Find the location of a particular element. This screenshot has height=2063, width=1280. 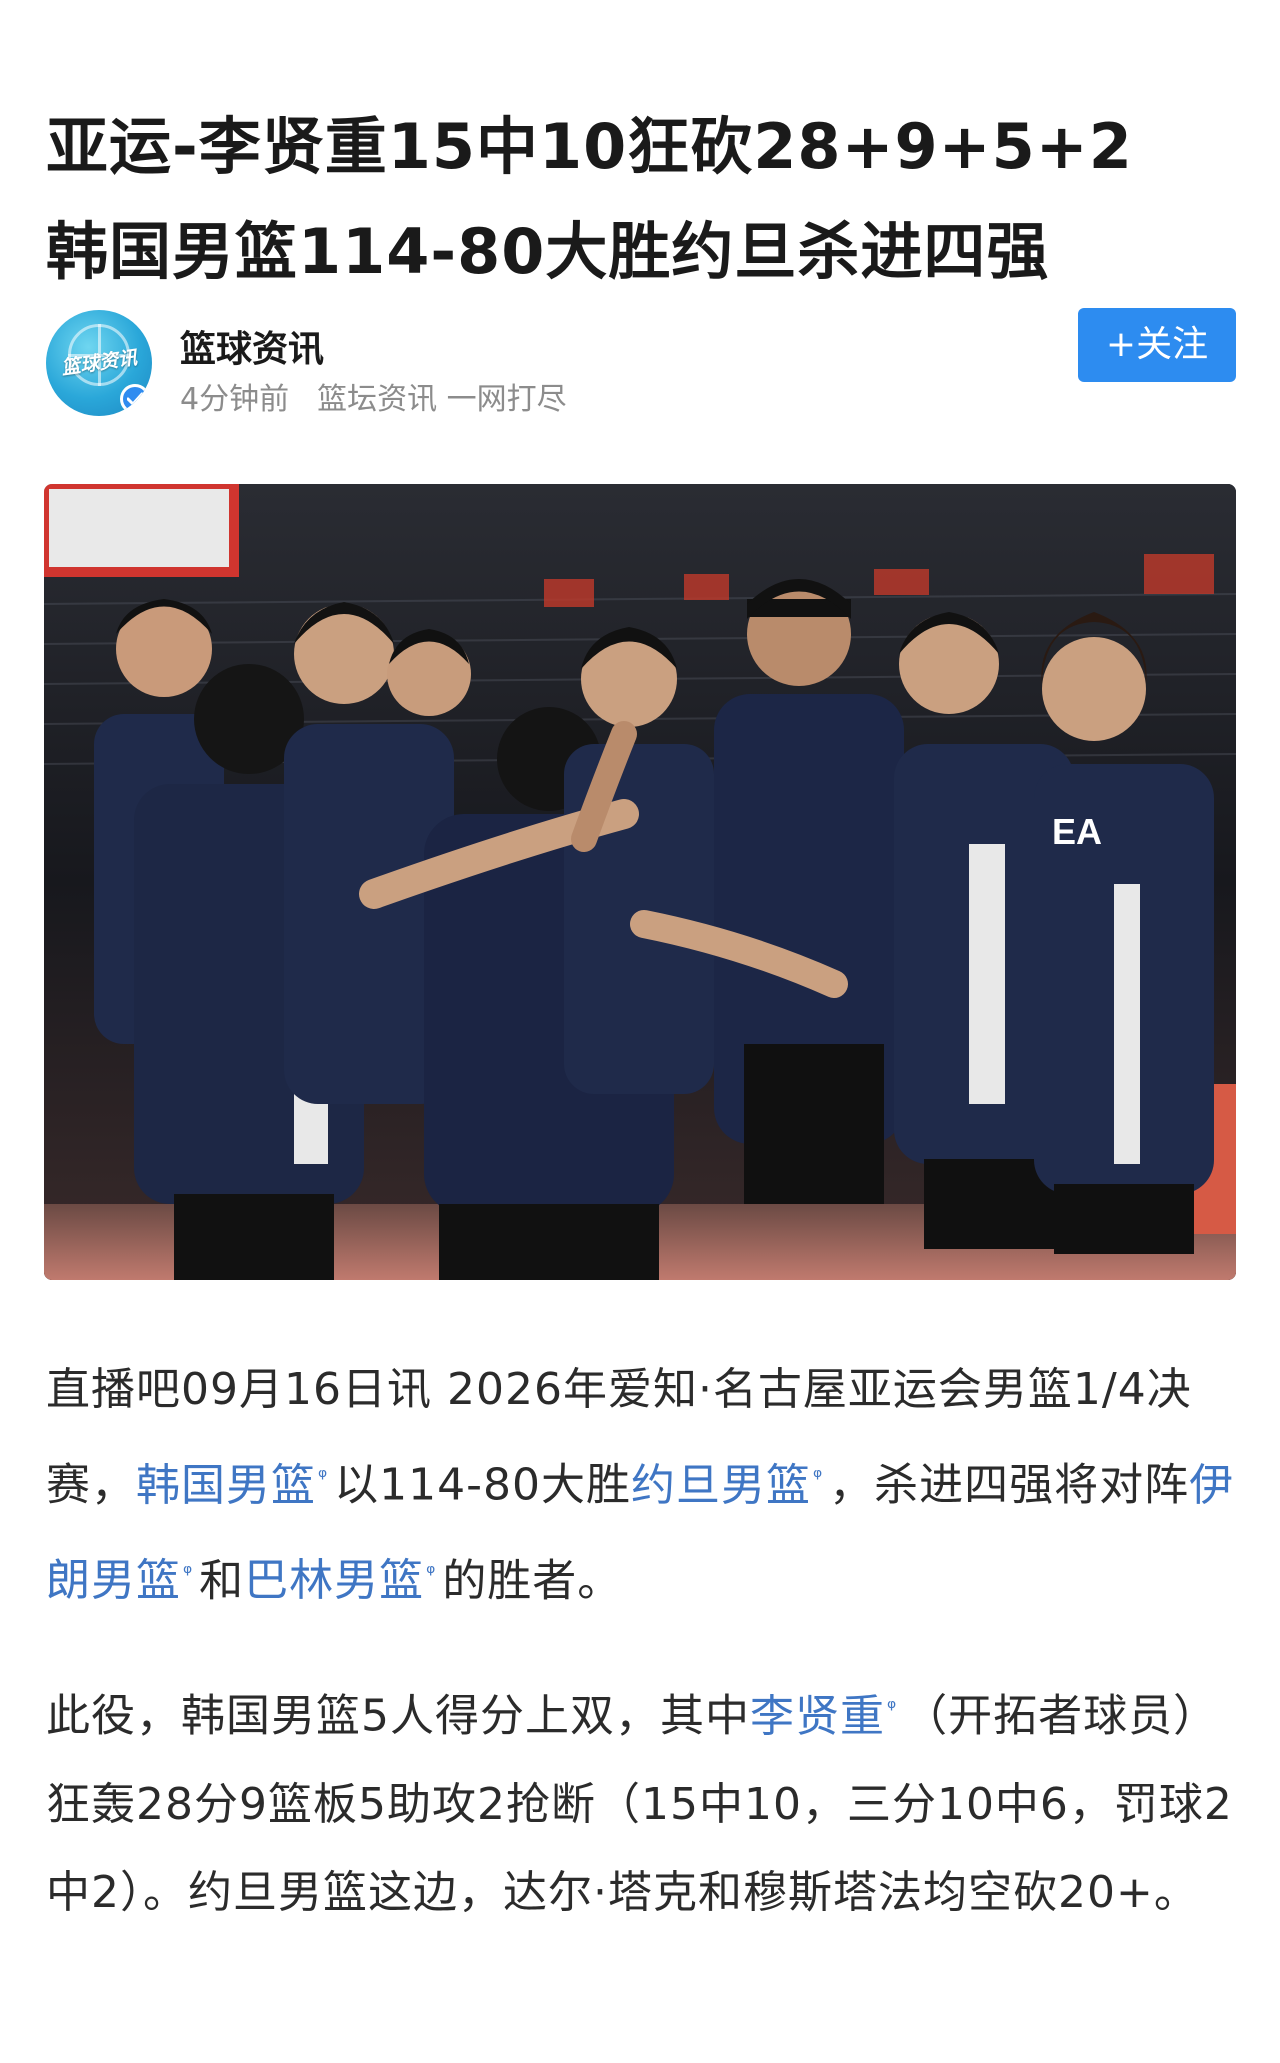

link-korea-team: 韩国男篮ᵠ is located at coordinates (235, 1485).